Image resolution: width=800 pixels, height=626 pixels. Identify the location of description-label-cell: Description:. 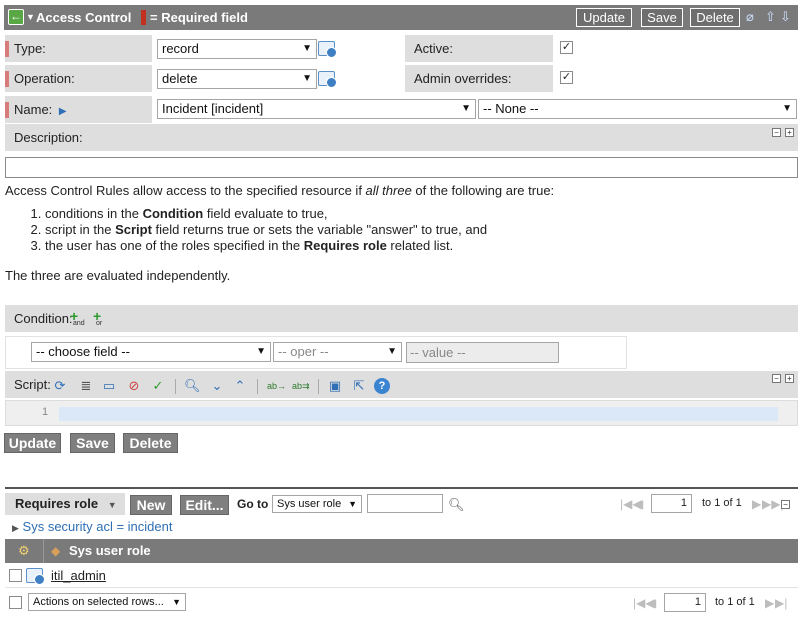
(401, 137).